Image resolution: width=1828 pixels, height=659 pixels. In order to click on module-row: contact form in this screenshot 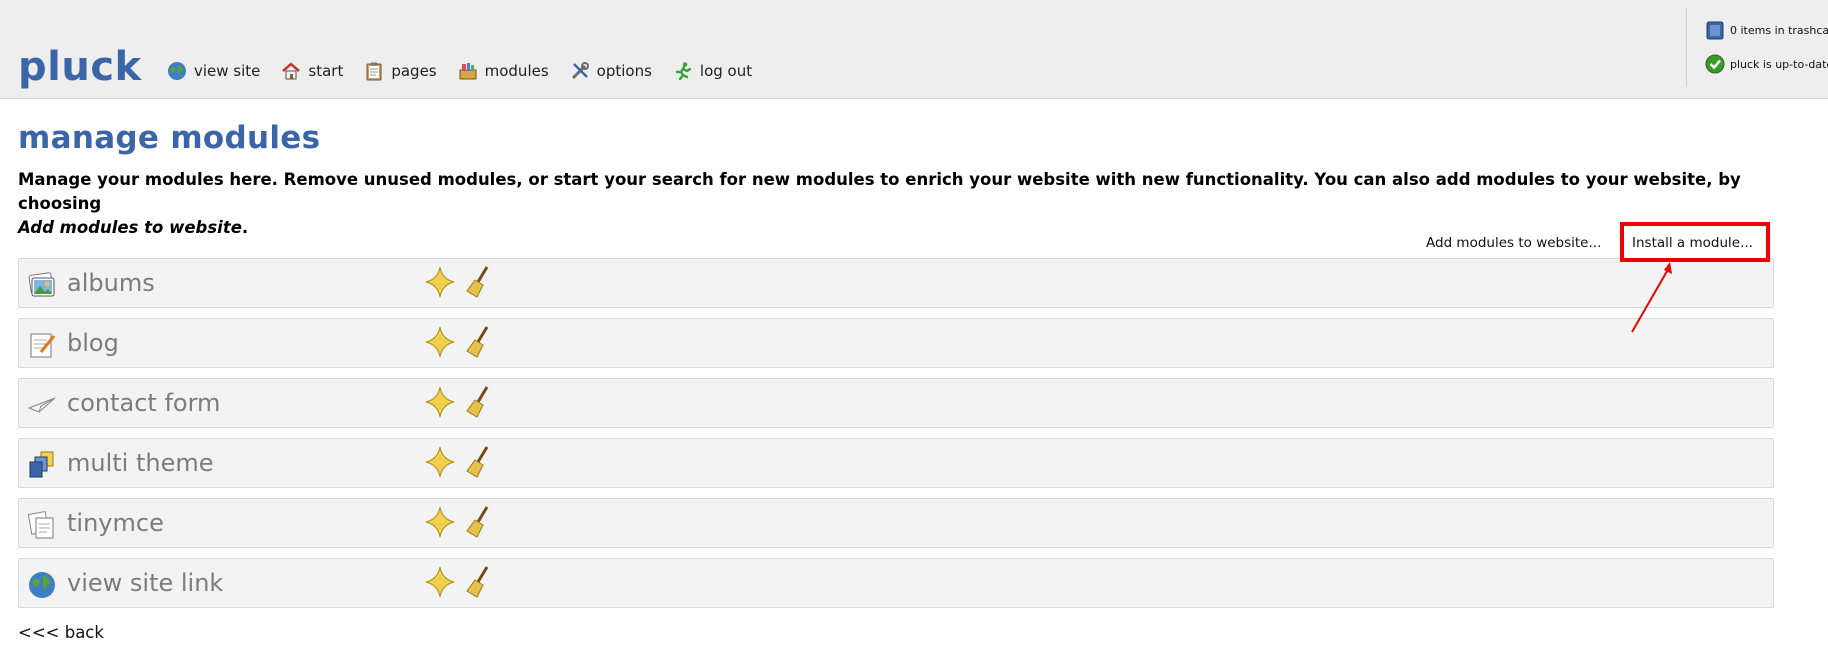, I will do `click(896, 403)`.